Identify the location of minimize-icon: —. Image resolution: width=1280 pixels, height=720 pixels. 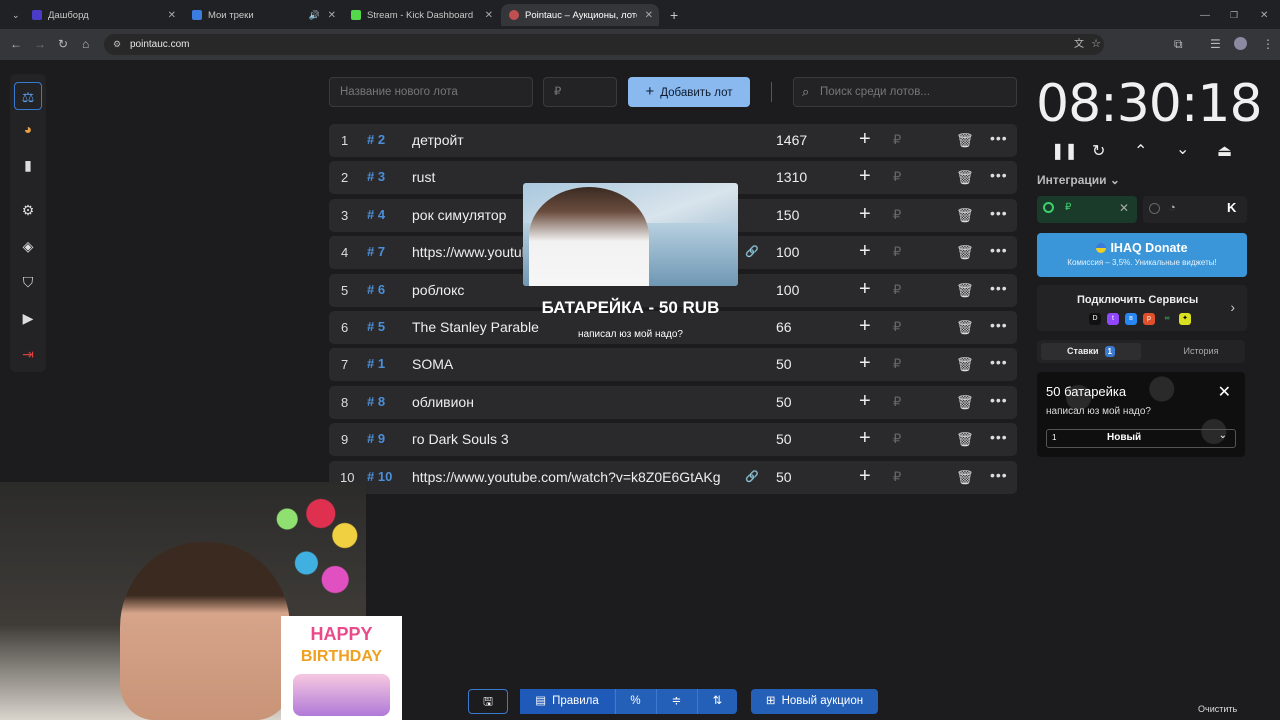
(1201, 15).